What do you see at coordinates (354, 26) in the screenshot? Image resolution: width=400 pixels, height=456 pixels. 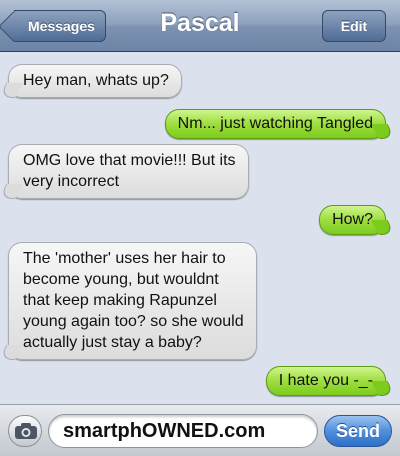 I see `edit-button: Edit` at bounding box center [354, 26].